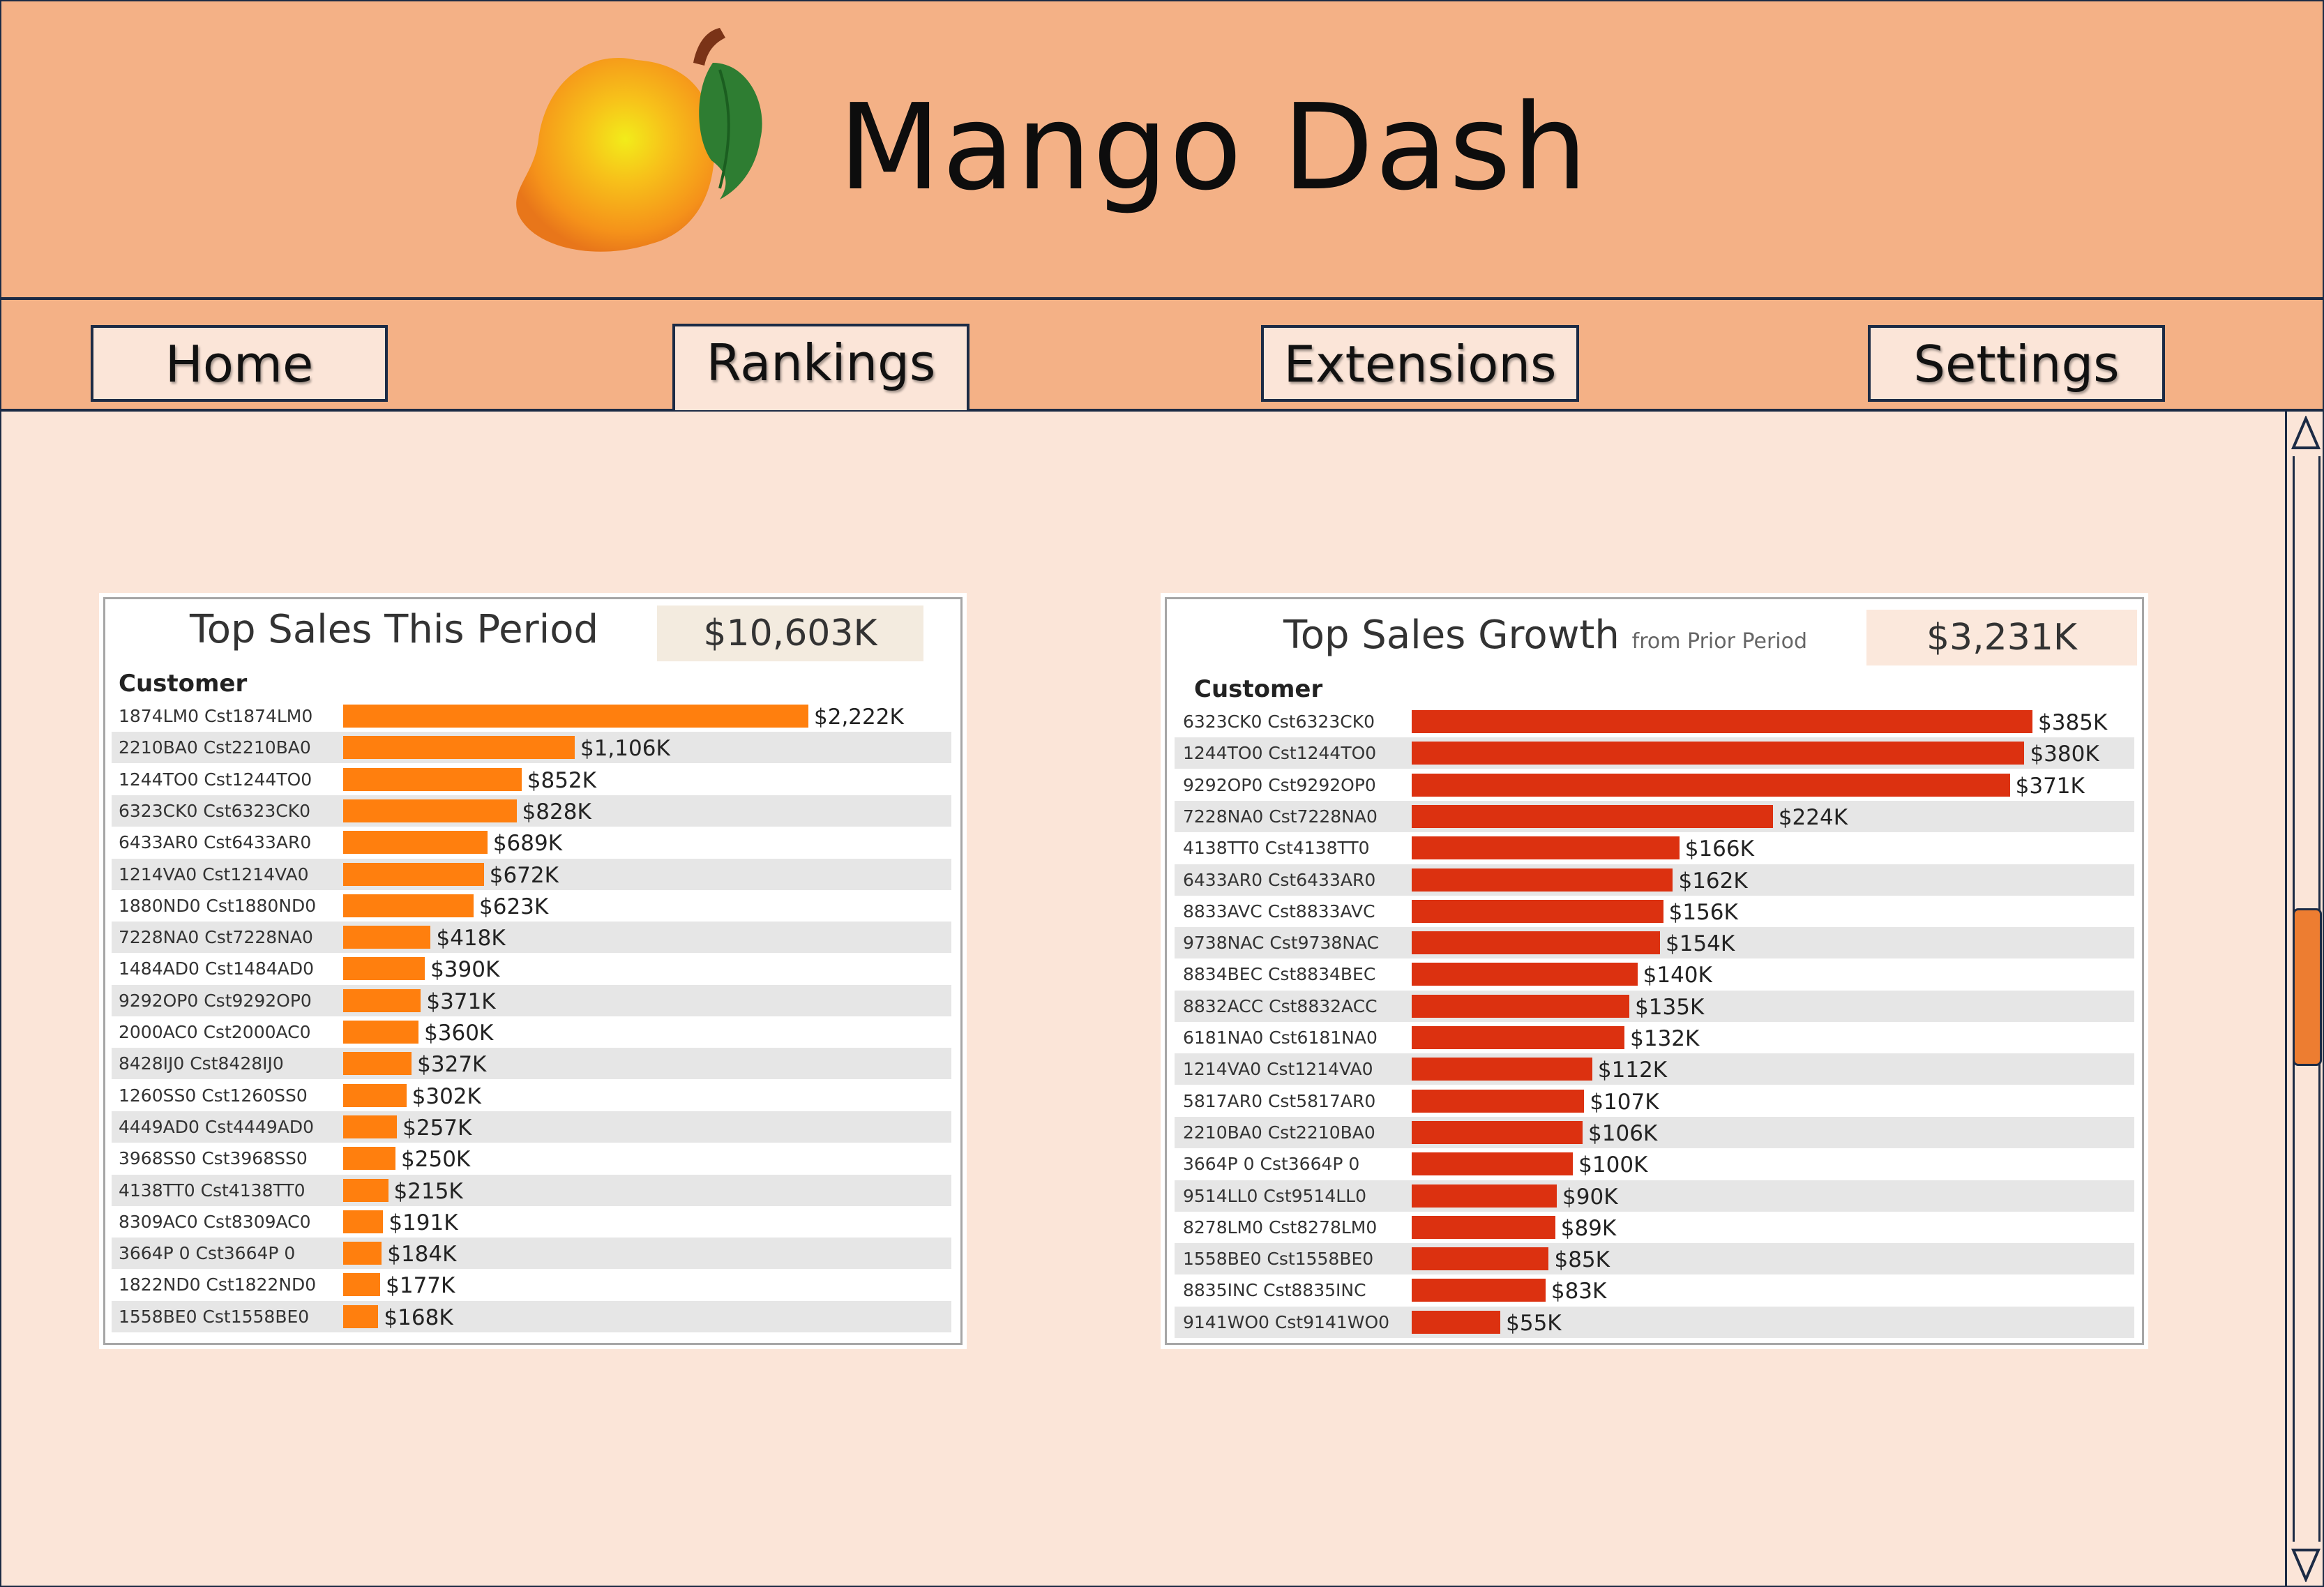 This screenshot has width=2324, height=1587. Describe the element at coordinates (1654, 1259) in the screenshot. I see `top-growth-row: 1558BE0 Cst1558BE0 $85K` at that location.